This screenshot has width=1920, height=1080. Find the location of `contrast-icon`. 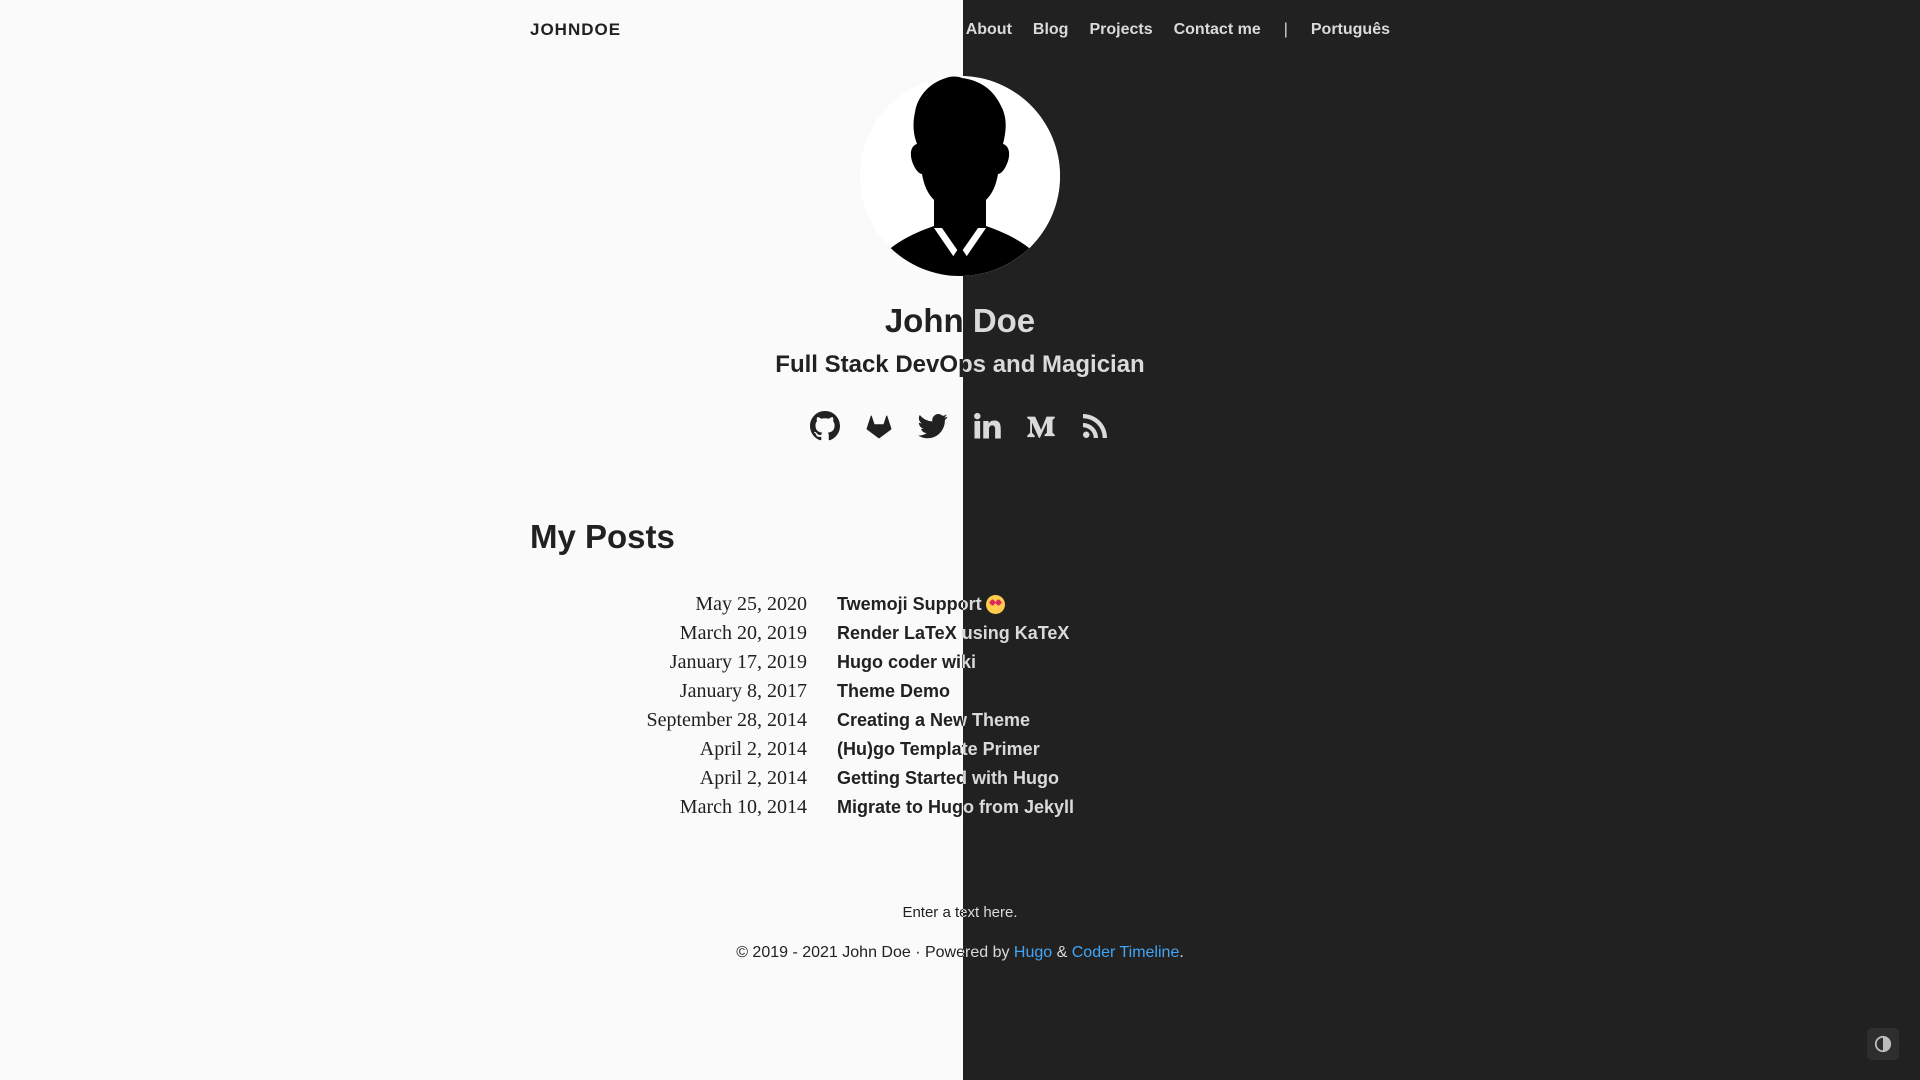

contrast-icon is located at coordinates (1883, 1044).